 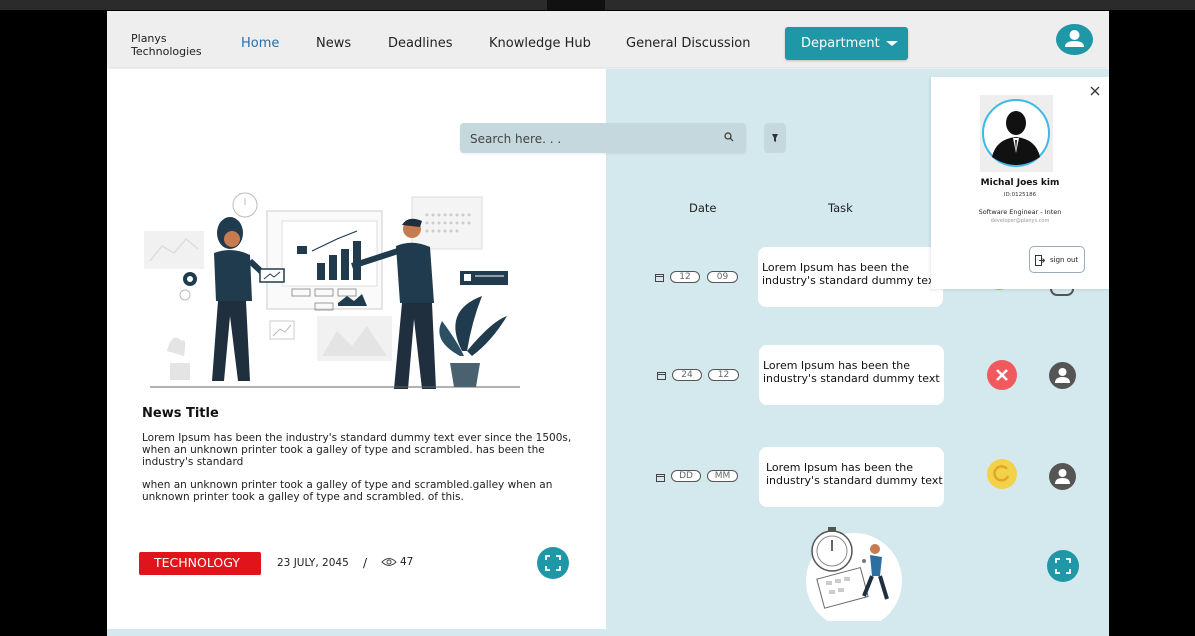 What do you see at coordinates (332, 290) in the screenshot?
I see `business-analytics-illustration` at bounding box center [332, 290].